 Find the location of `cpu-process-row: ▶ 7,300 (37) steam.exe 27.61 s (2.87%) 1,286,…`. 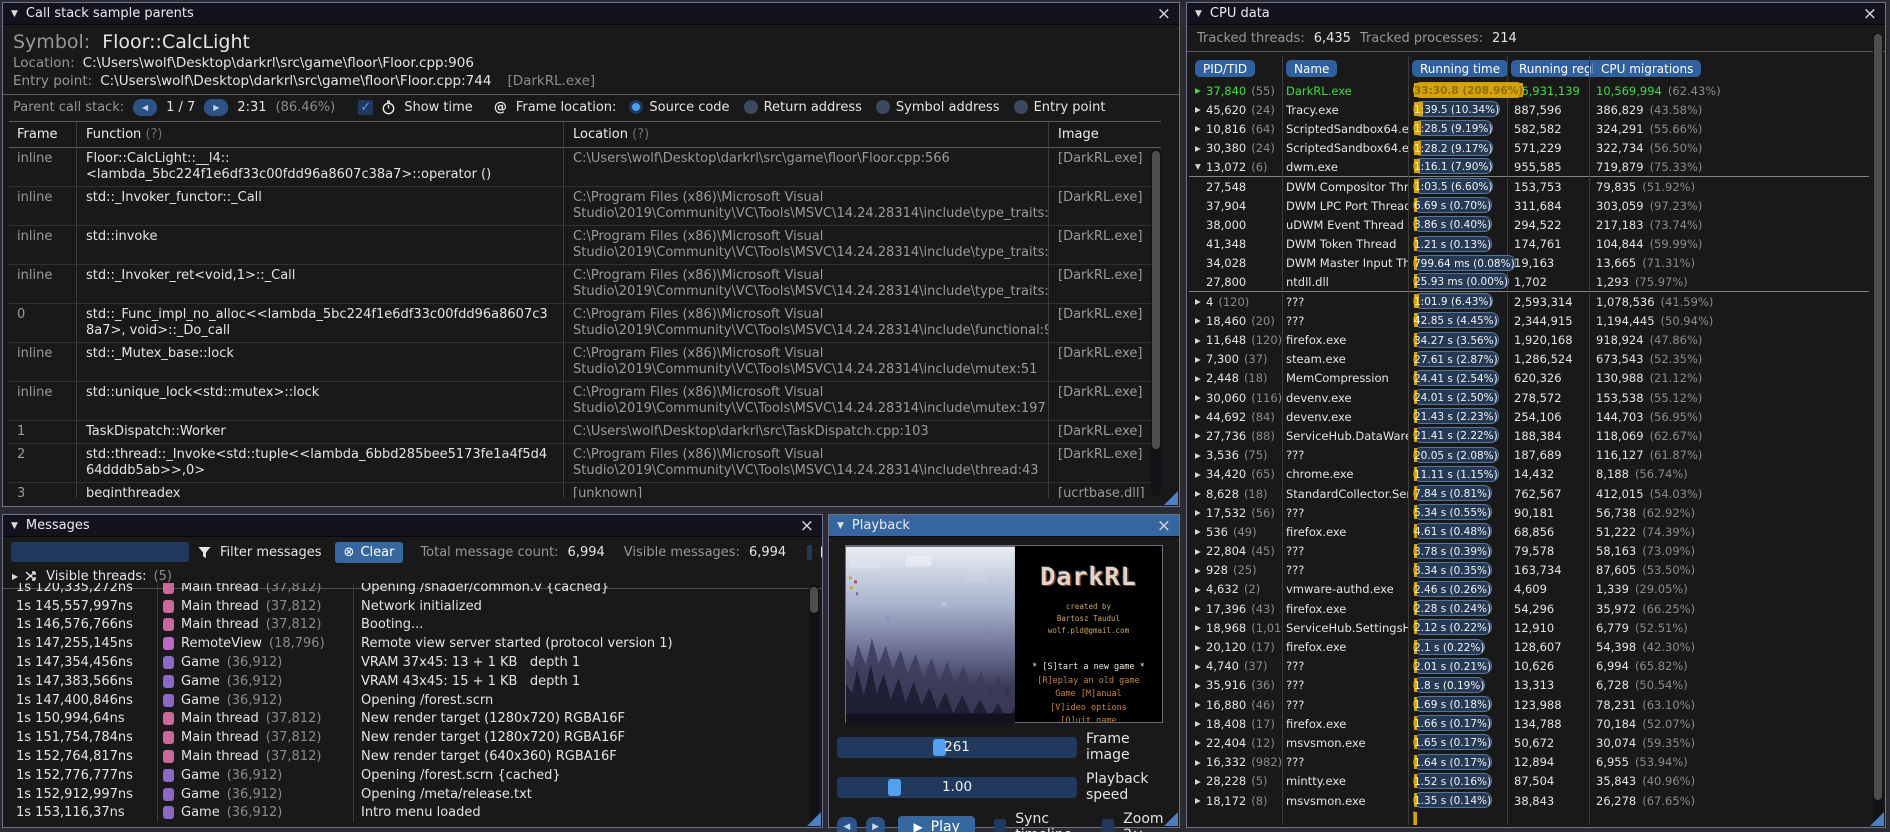

cpu-process-row: ▶ 7,300 (37) steam.exe 27.61 s (2.87%) 1,286,… is located at coordinates (1529, 359).